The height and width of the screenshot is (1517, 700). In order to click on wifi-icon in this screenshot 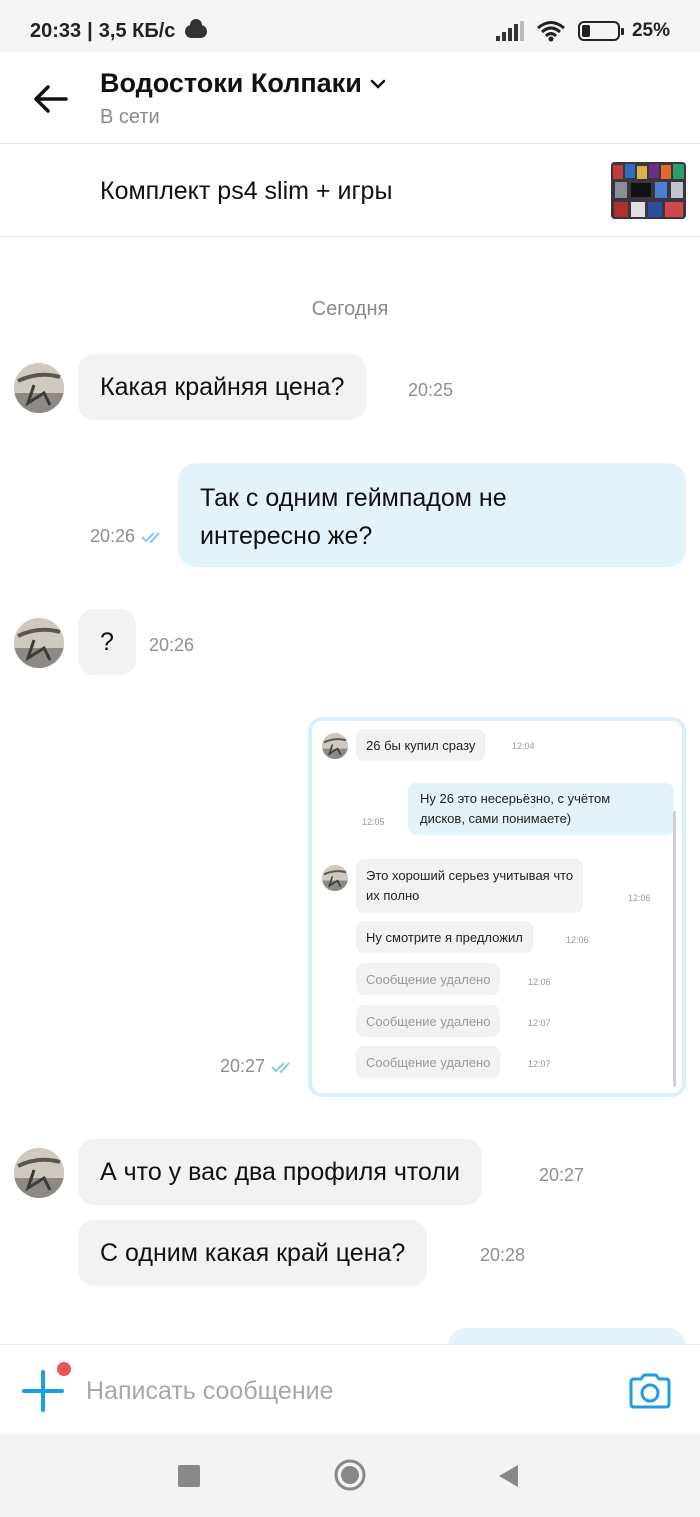, I will do `click(551, 31)`.